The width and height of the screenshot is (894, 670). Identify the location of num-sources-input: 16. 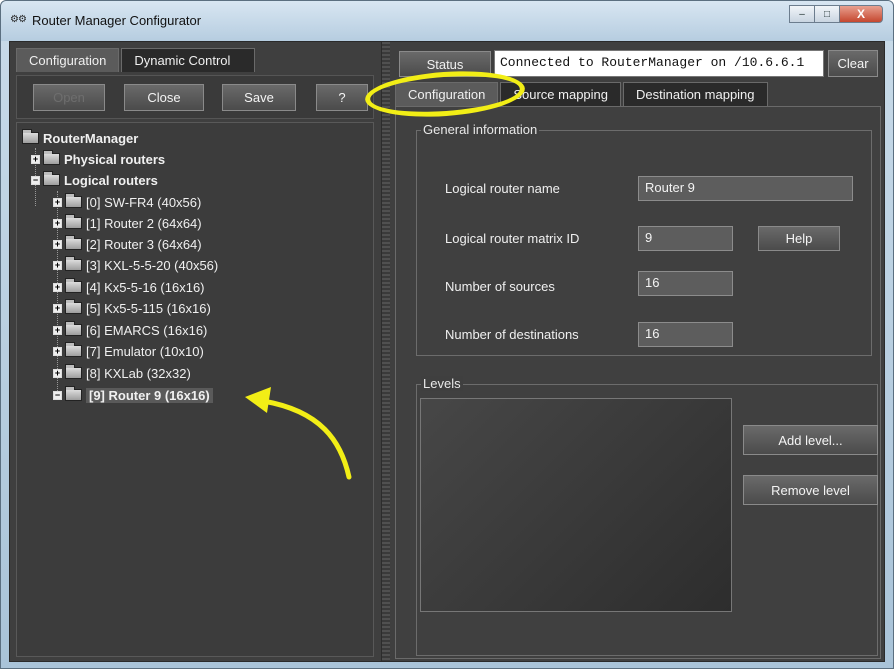
(685, 283).